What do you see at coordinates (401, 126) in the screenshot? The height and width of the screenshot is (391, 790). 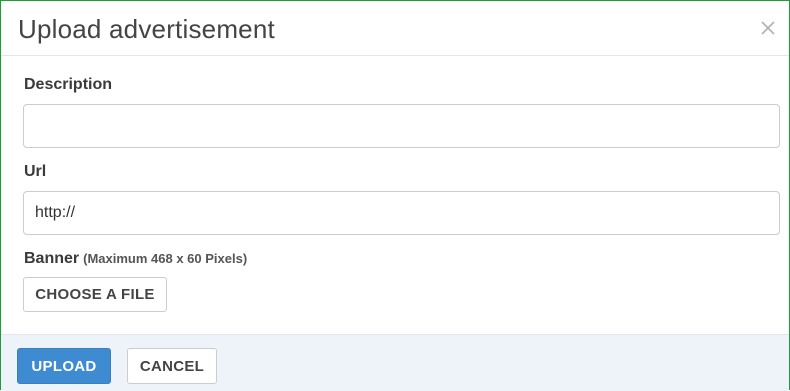 I see `description-input` at bounding box center [401, 126].